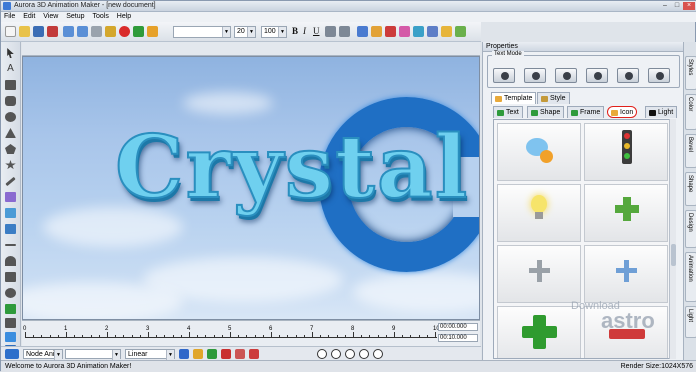 The height and width of the screenshot is (372, 696). I want to click on maximize-button: □, so click(677, 6).